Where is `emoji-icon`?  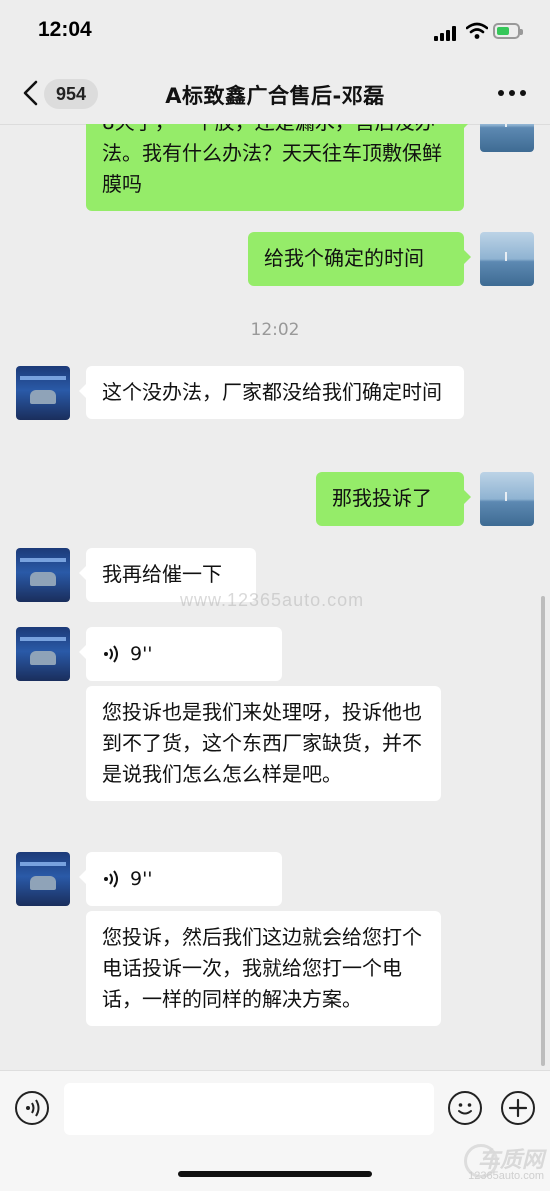 emoji-icon is located at coordinates (465, 1108).